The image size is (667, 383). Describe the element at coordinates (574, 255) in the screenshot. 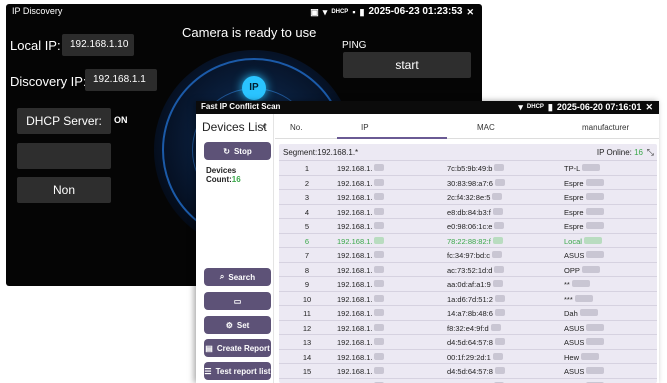

I see `row-manufacturer: ASUS` at that location.